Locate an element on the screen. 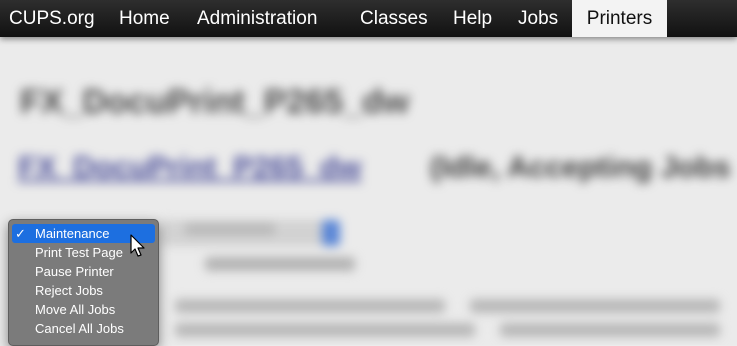 The height and width of the screenshot is (346, 737). menu-item-reject-jobs: Reject Jobs is located at coordinates (83, 290).